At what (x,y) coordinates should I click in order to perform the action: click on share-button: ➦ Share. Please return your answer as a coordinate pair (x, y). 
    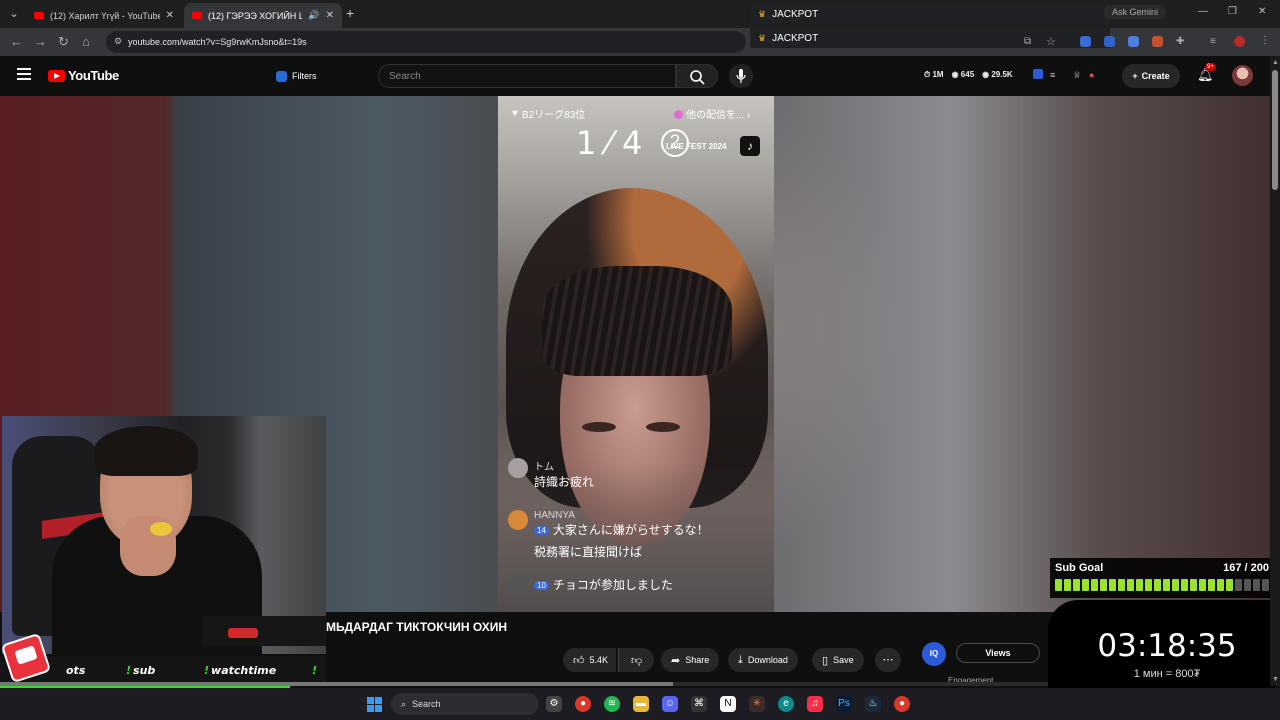
    Looking at the image, I should click on (690, 660).